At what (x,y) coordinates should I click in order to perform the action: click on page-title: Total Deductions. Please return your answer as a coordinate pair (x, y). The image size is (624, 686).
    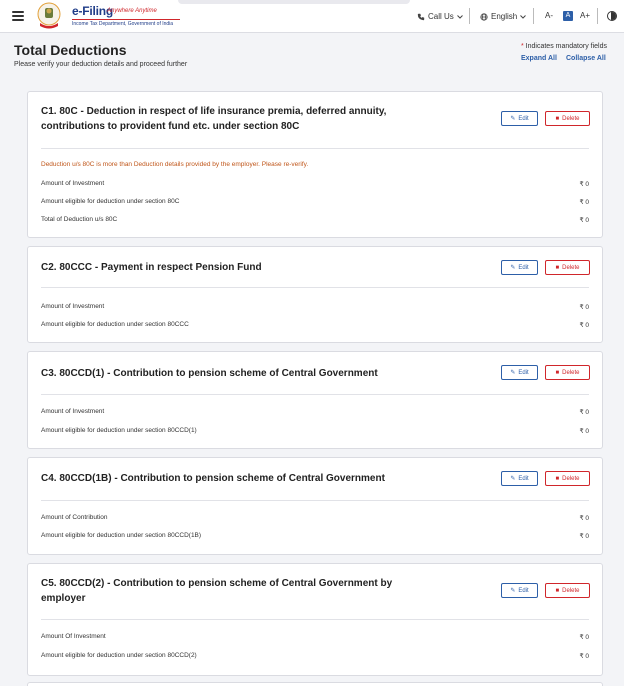
    Looking at the image, I should click on (70, 50).